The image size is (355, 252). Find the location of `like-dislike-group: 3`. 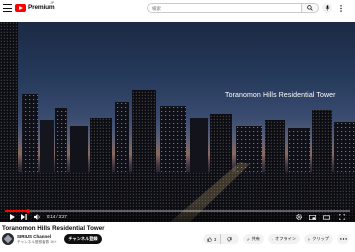

like-dislike-group: 3 is located at coordinates (221, 239).